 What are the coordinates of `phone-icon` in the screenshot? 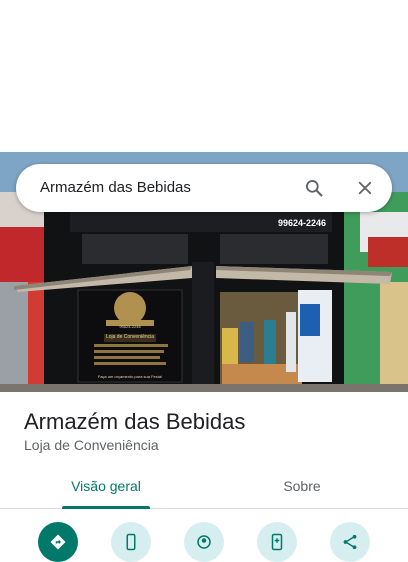 It's located at (131, 542).